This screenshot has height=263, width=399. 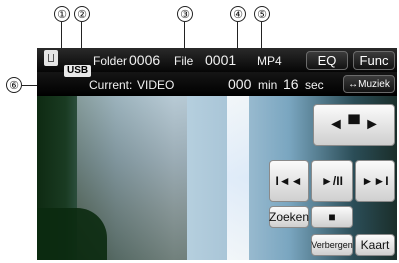 What do you see at coordinates (332, 181) in the screenshot?
I see `play-pause-button: ►/II` at bounding box center [332, 181].